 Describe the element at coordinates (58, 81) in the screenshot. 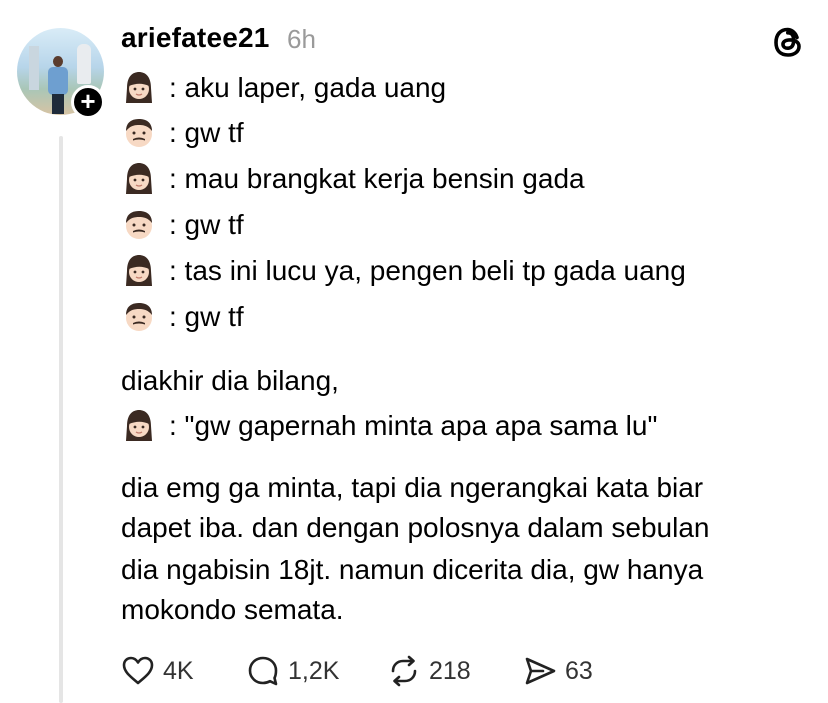

I see `avatar-person-body` at that location.